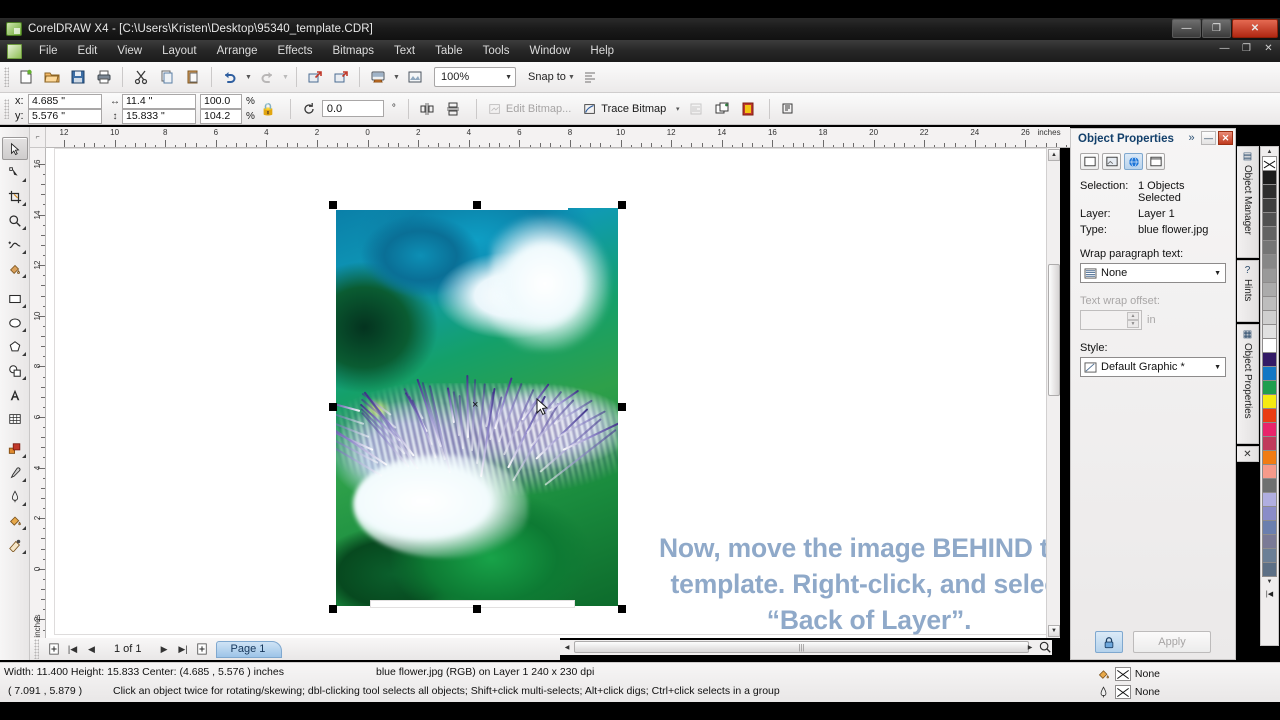 This screenshot has height=720, width=1280. What do you see at coordinates (1269, 163) in the screenshot?
I see `swatch-none` at bounding box center [1269, 163].